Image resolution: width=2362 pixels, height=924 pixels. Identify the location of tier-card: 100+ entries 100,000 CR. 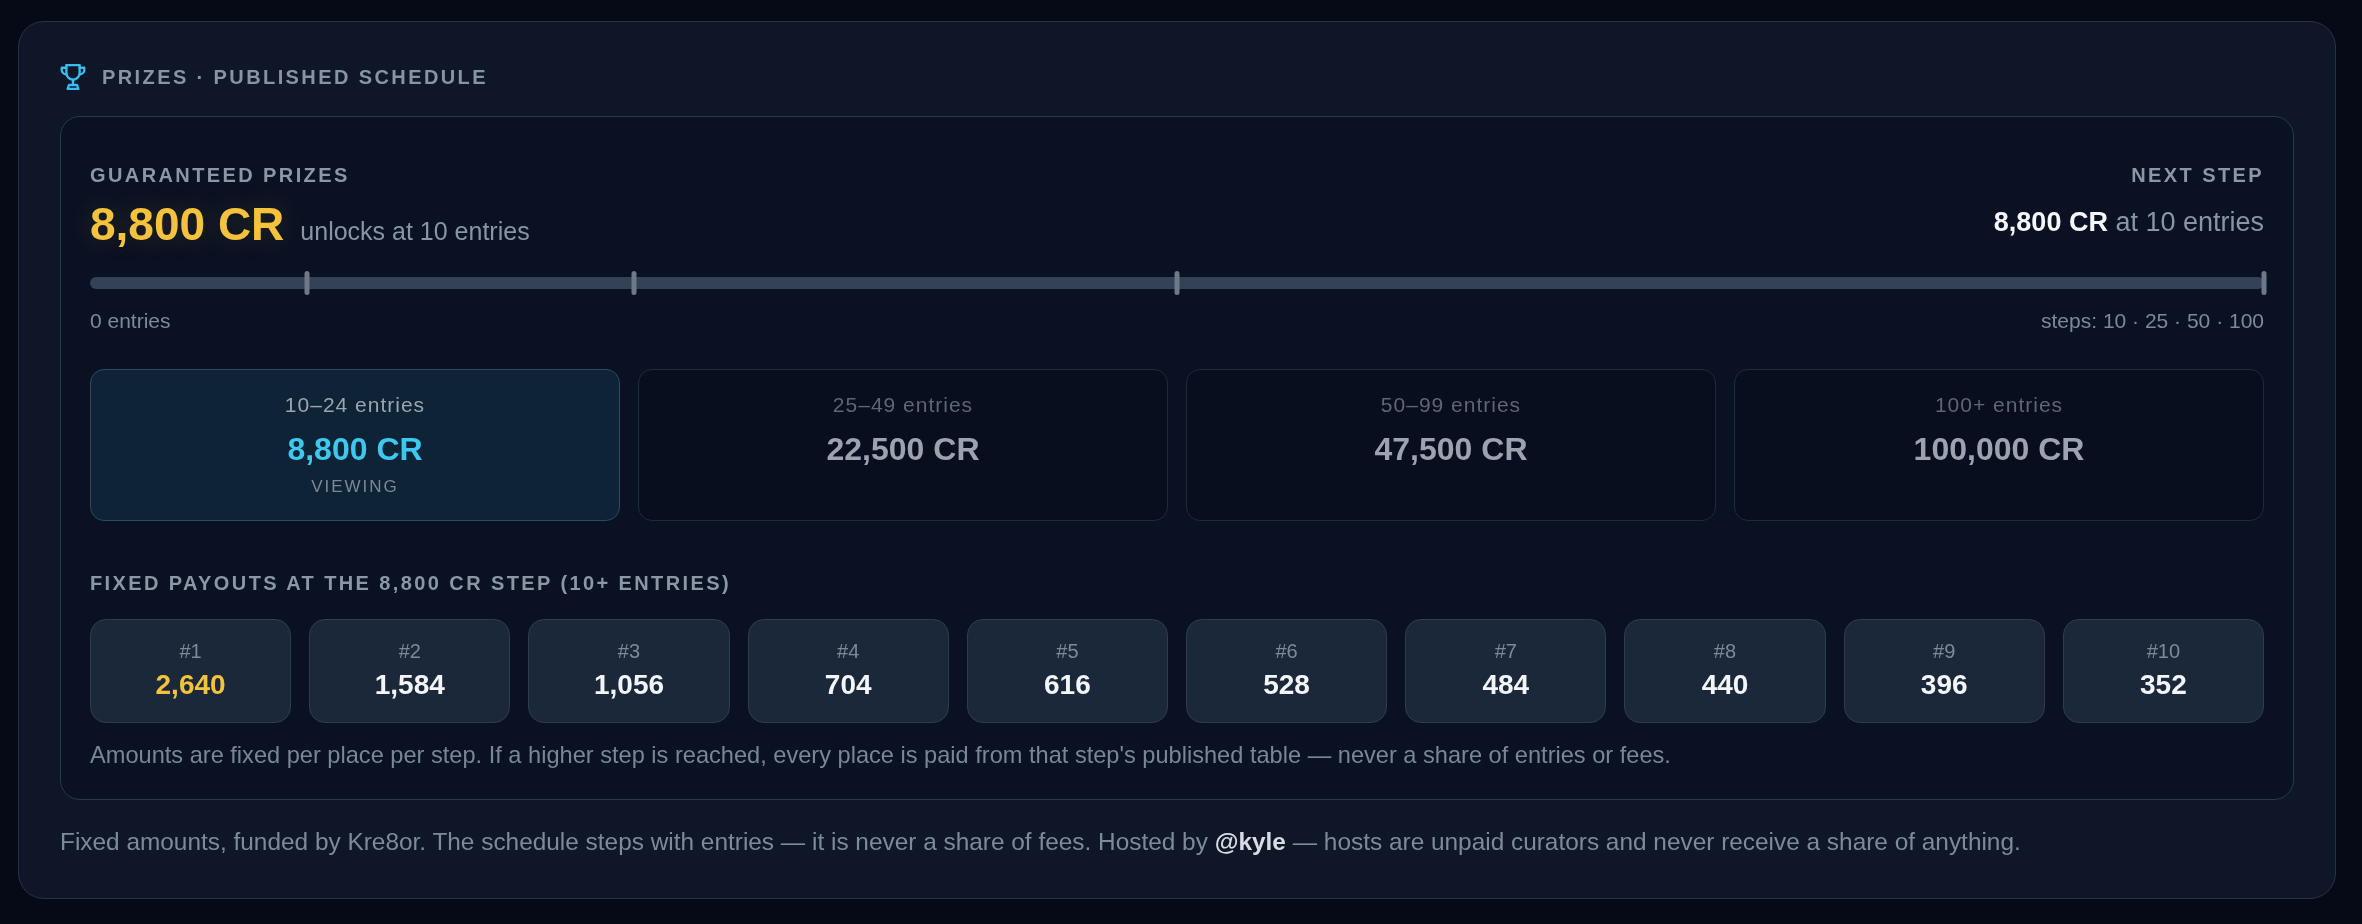
(1999, 445).